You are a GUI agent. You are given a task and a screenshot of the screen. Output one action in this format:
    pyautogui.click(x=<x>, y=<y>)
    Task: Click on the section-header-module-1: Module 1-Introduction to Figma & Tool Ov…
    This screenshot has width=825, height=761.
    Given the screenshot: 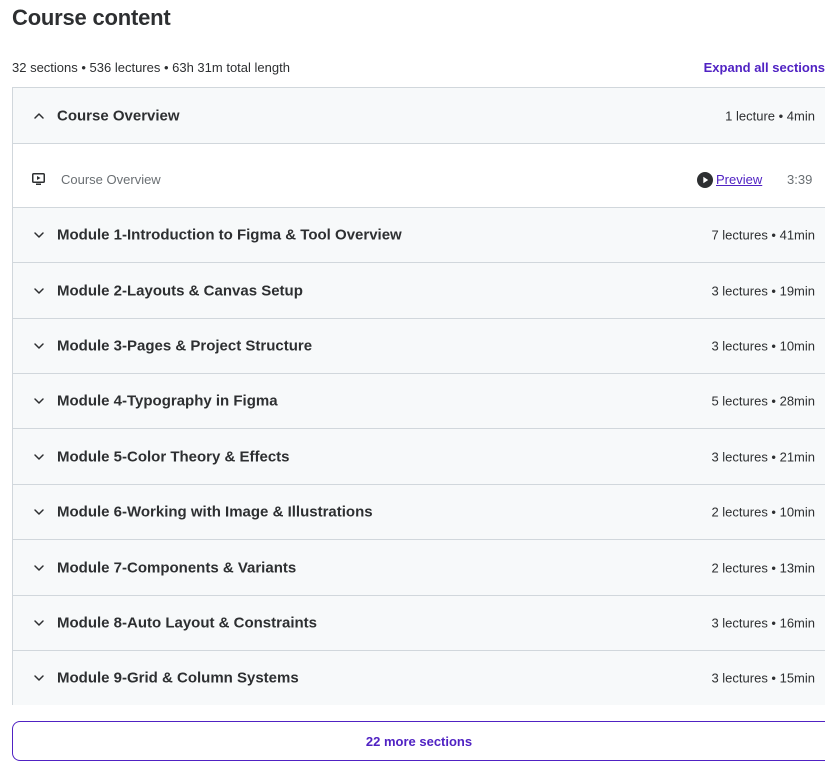 What is the action you would take?
    pyautogui.click(x=419, y=235)
    